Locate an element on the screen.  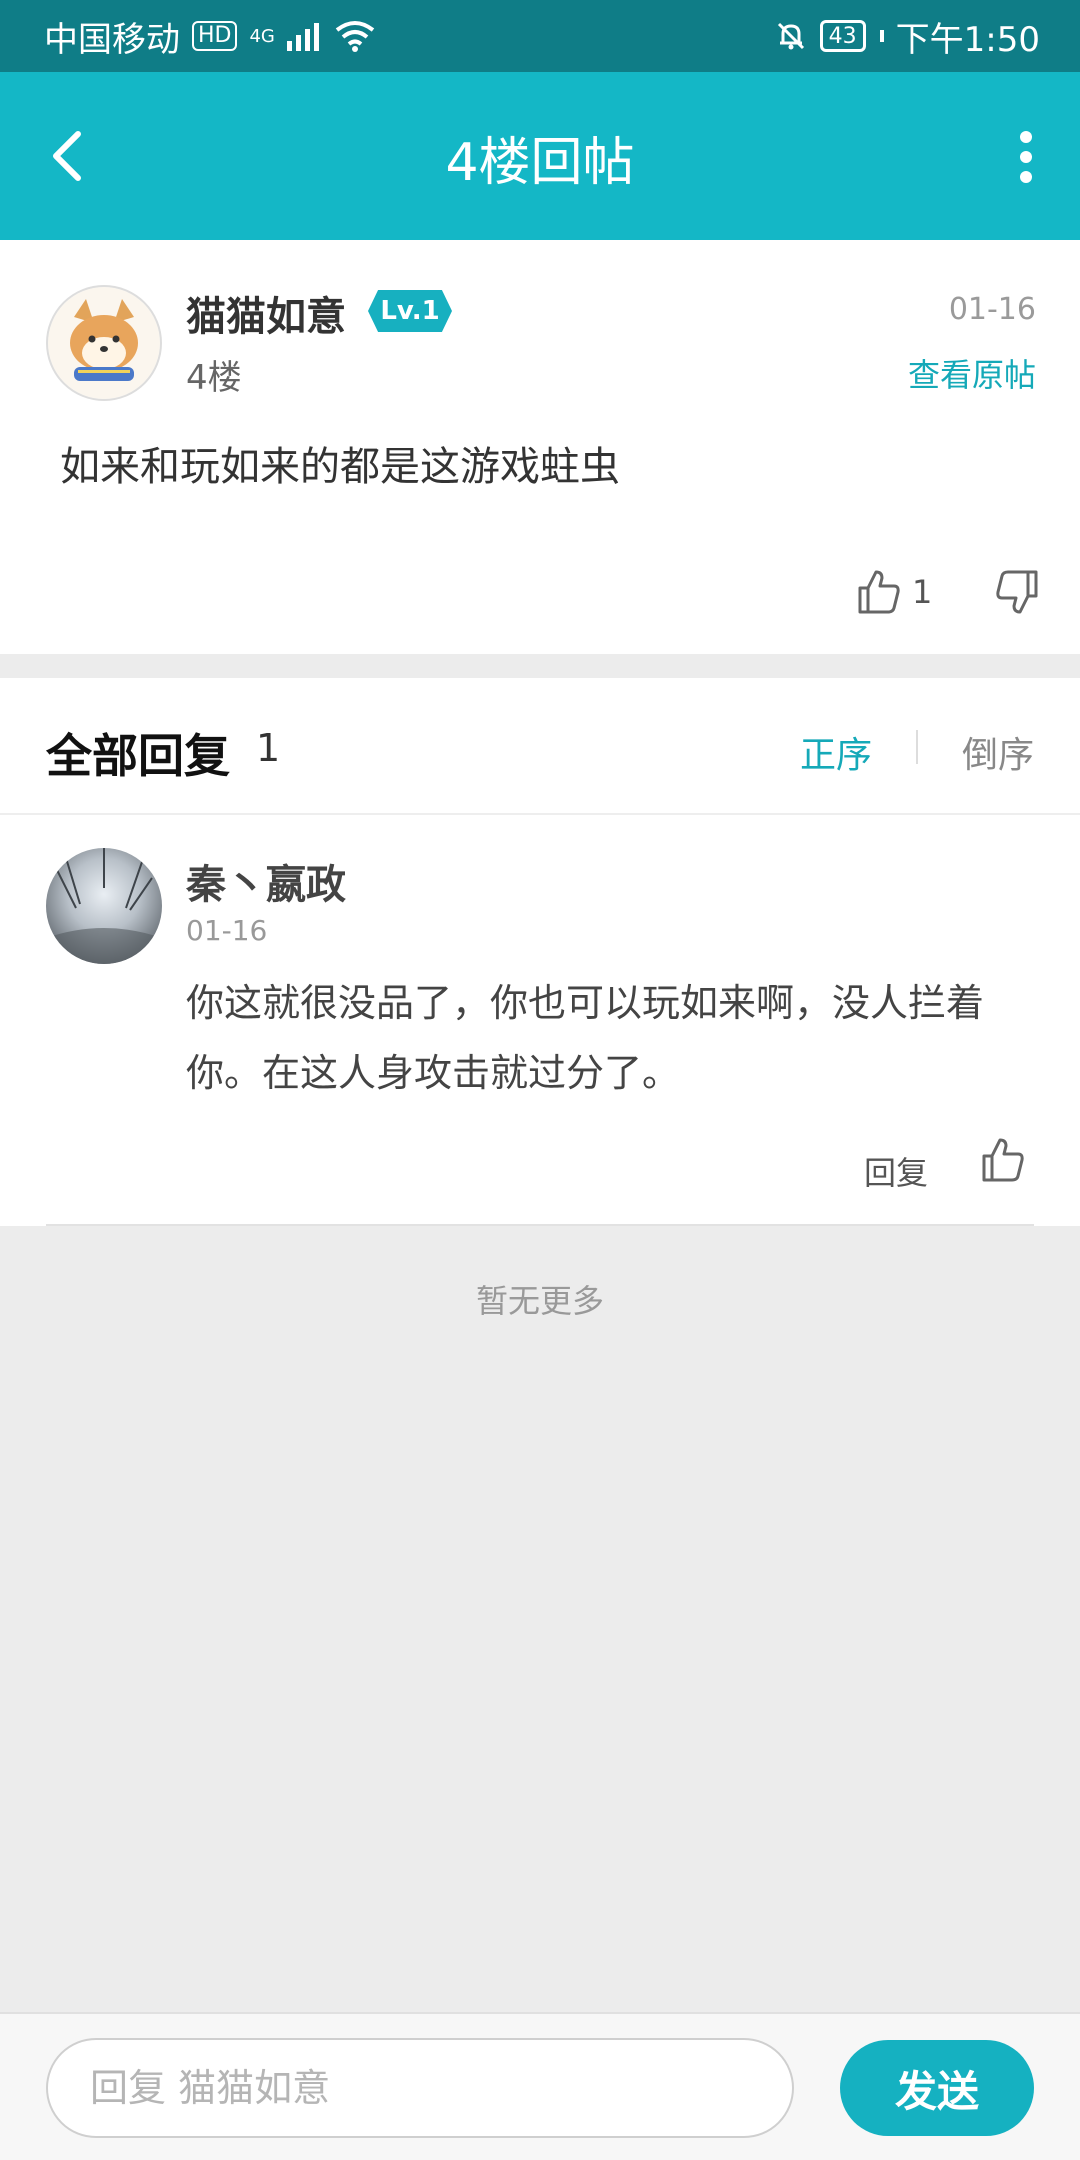
reply-author-name: 秦丶嬴政 is located at coordinates (266, 881).